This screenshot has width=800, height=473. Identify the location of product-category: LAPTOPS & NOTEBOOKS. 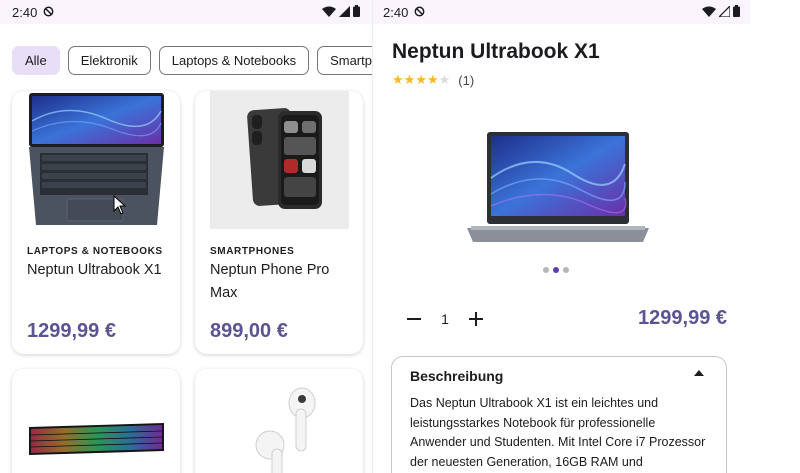
(95, 251).